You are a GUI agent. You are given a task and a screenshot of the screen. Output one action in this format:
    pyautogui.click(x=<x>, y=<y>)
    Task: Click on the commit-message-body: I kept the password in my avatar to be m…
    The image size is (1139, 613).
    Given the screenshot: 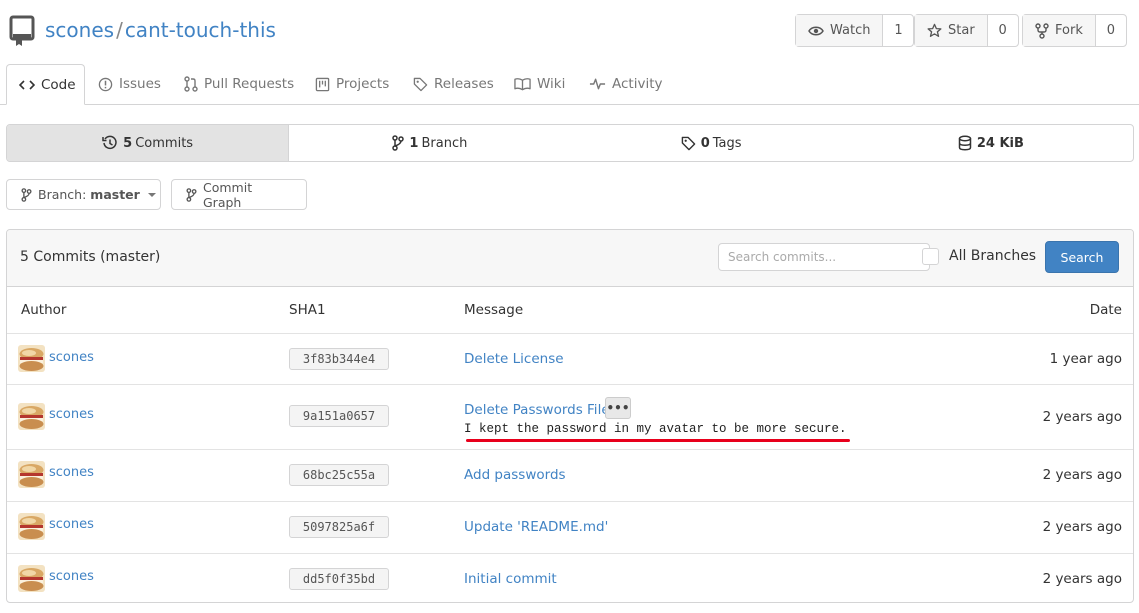 What is the action you would take?
    pyautogui.click(x=655, y=429)
    